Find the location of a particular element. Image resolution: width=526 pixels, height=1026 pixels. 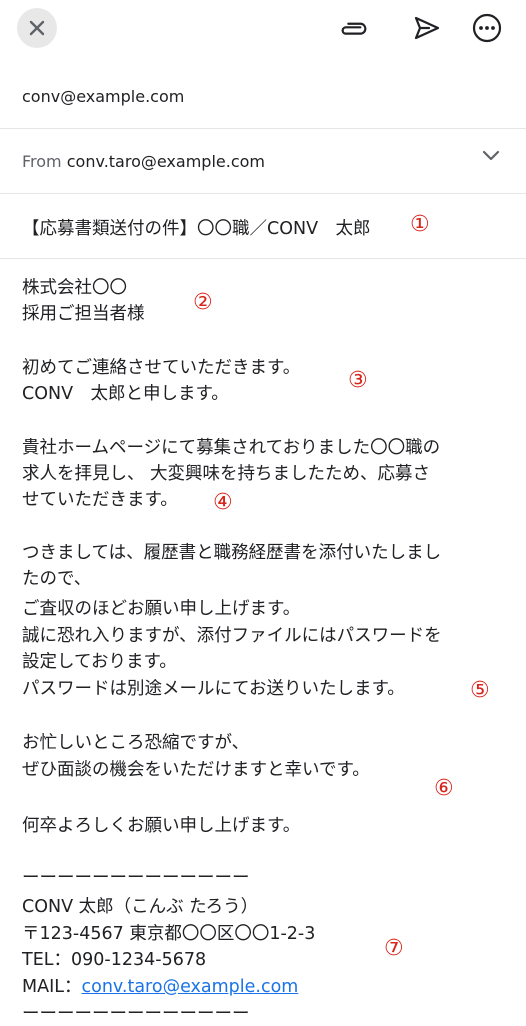

body-line: たので、 is located at coordinates (57, 579).